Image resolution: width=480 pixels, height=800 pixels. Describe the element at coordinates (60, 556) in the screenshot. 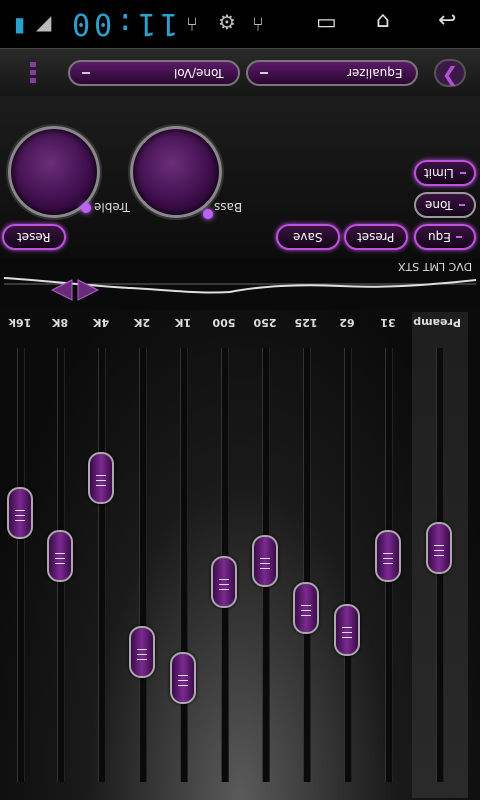

I see `slider-thumb-8k` at that location.